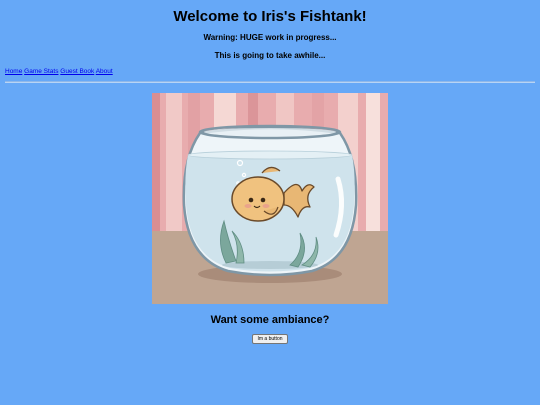 This screenshot has height=405, width=540. I want to click on nav-link-game-stats: Game Stats, so click(41, 71).